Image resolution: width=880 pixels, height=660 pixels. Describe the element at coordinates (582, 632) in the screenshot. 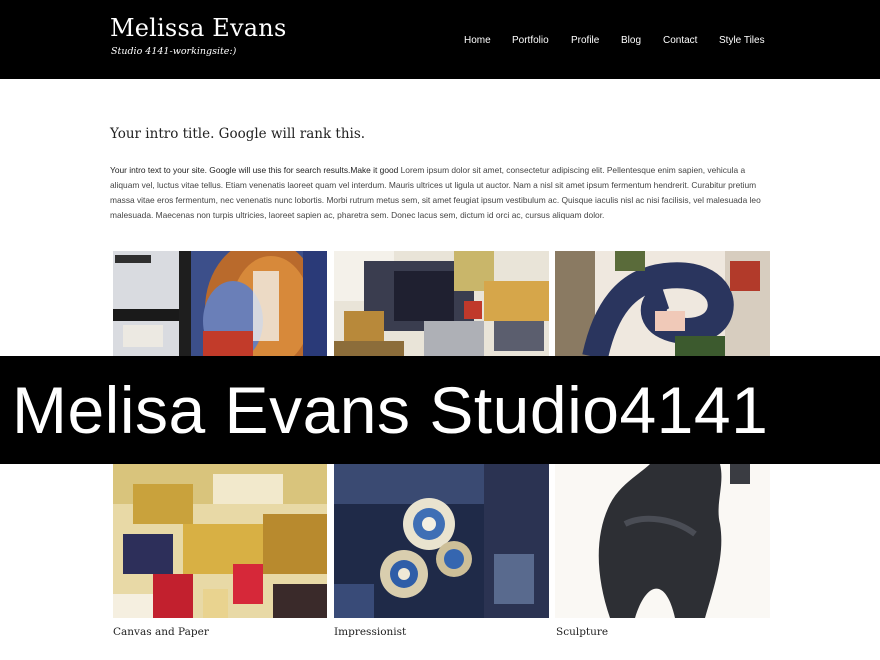

I see `caption-sculpture: Sculpture` at that location.